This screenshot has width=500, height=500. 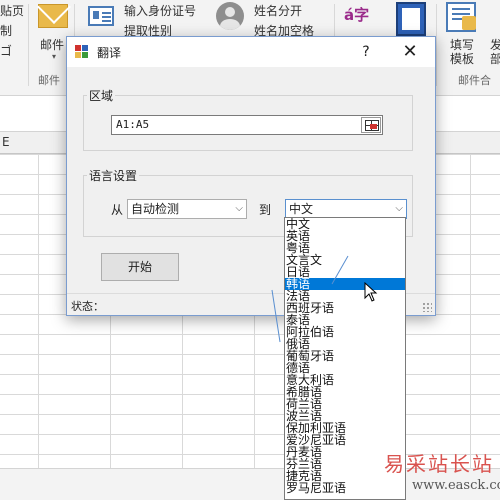 What do you see at coordinates (6, 30) in the screenshot?
I see `ribbon-copy-text: 制` at bounding box center [6, 30].